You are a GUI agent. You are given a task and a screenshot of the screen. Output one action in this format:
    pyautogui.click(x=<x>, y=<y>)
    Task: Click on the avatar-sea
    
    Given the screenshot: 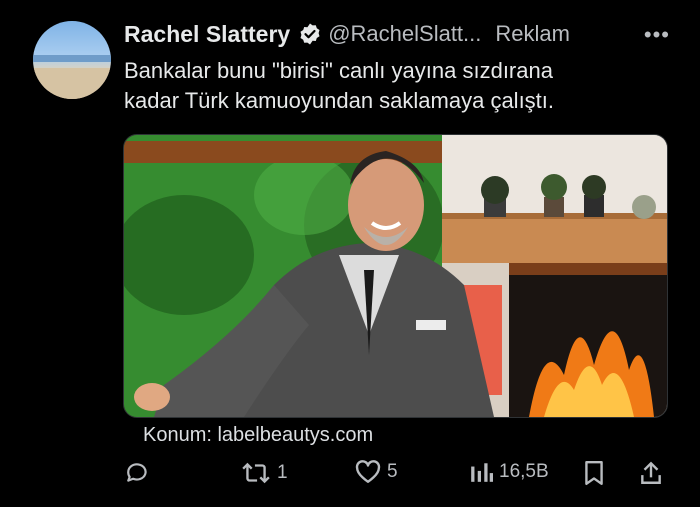 What is the action you would take?
    pyautogui.click(x=72, y=59)
    